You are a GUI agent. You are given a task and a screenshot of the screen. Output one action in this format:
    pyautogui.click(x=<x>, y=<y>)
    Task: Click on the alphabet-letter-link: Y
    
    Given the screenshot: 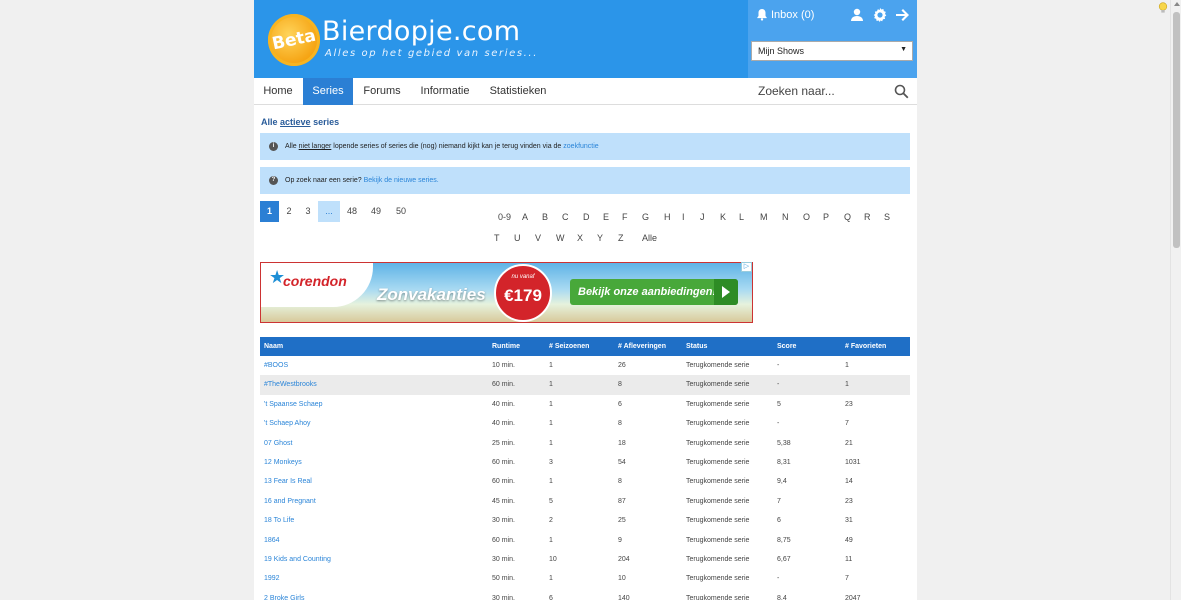 What is the action you would take?
    pyautogui.click(x=600, y=238)
    